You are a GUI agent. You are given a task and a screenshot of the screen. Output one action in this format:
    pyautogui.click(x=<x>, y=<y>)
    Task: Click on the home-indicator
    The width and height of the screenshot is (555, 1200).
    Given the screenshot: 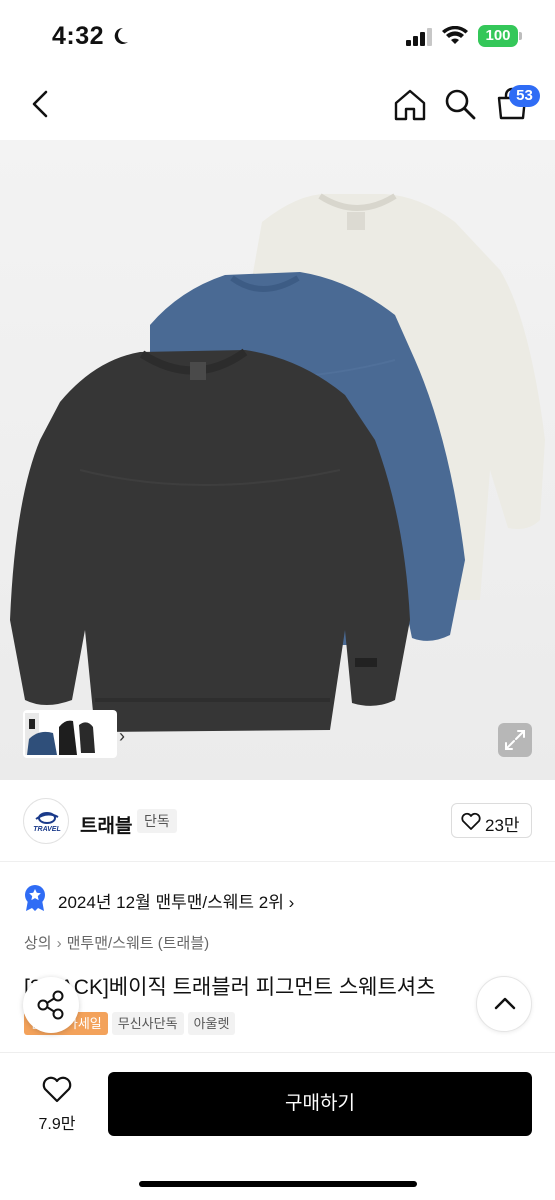 What is the action you would take?
    pyautogui.click(x=278, y=1184)
    